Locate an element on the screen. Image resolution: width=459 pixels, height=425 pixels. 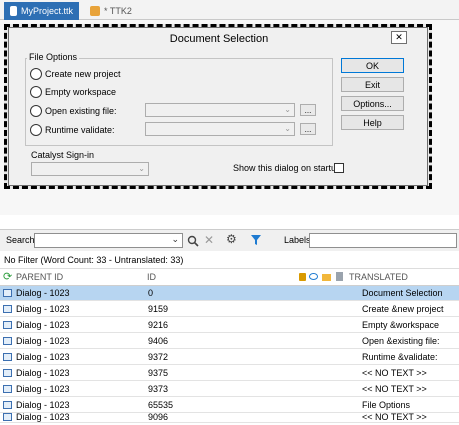
file-options-label: File Options is located at coordinates (53, 57).